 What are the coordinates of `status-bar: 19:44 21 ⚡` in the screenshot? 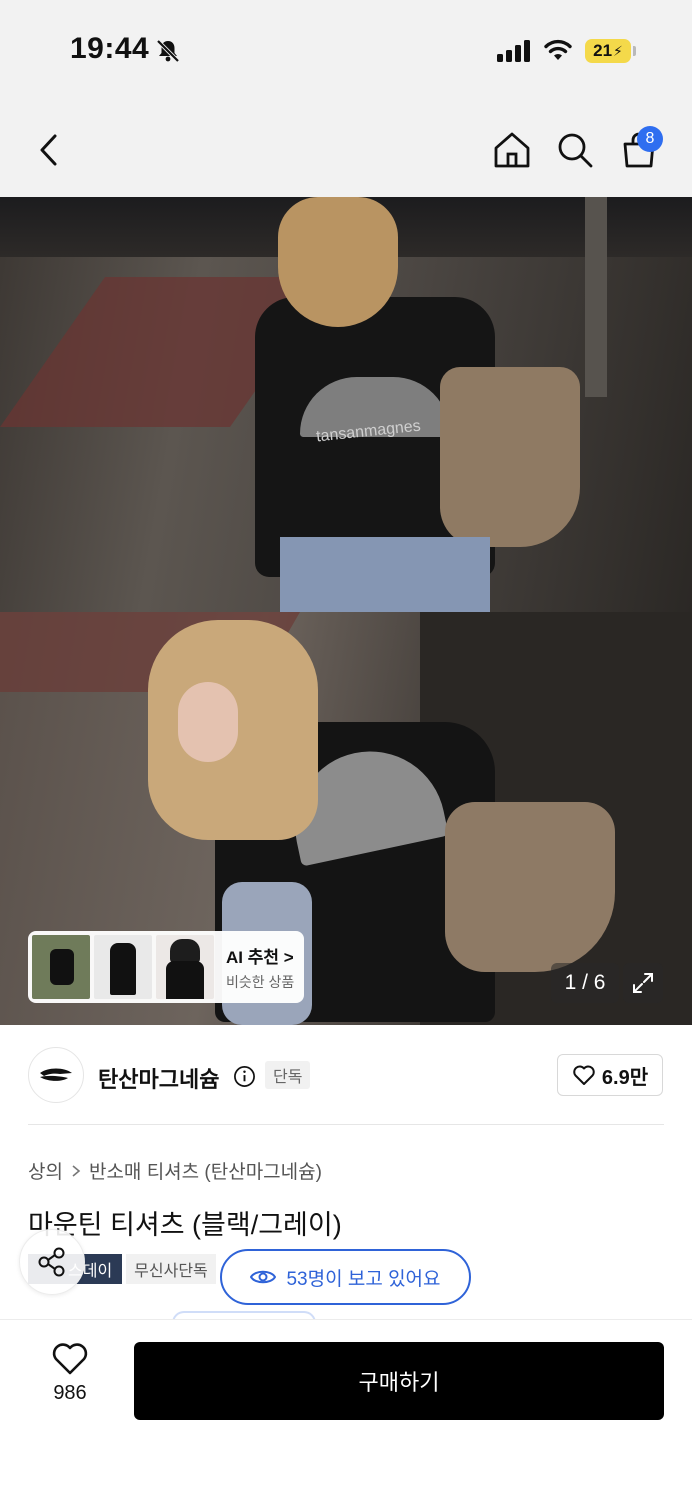 It's located at (346, 50).